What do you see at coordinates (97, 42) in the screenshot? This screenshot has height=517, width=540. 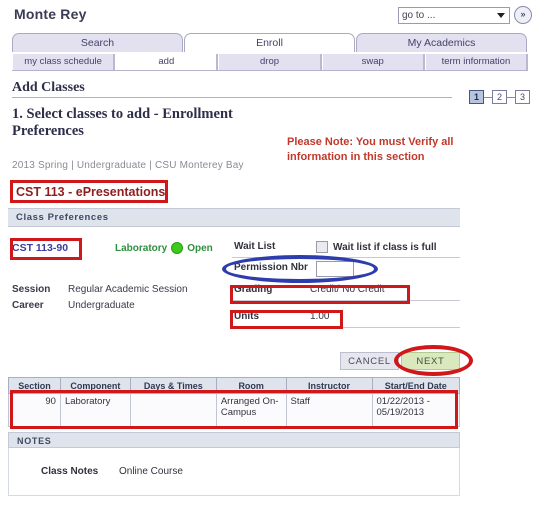 I see `tab-search: Search` at bounding box center [97, 42].